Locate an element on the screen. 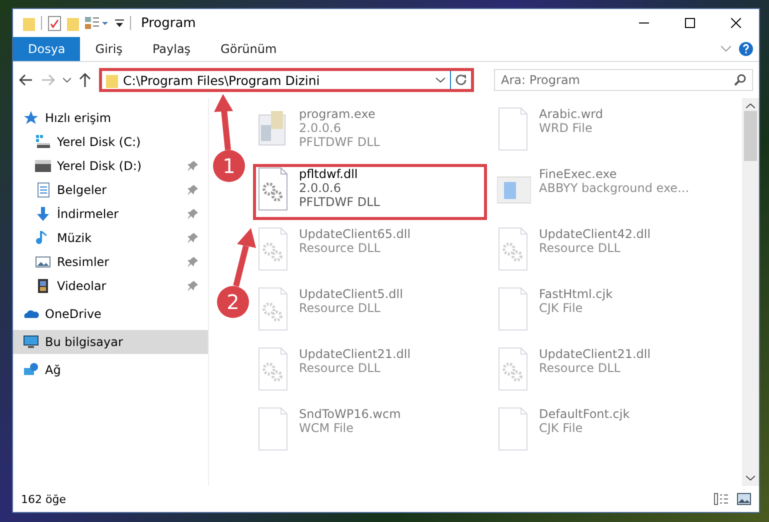  file-name: UpdateClient65.dll is located at coordinates (355, 234).